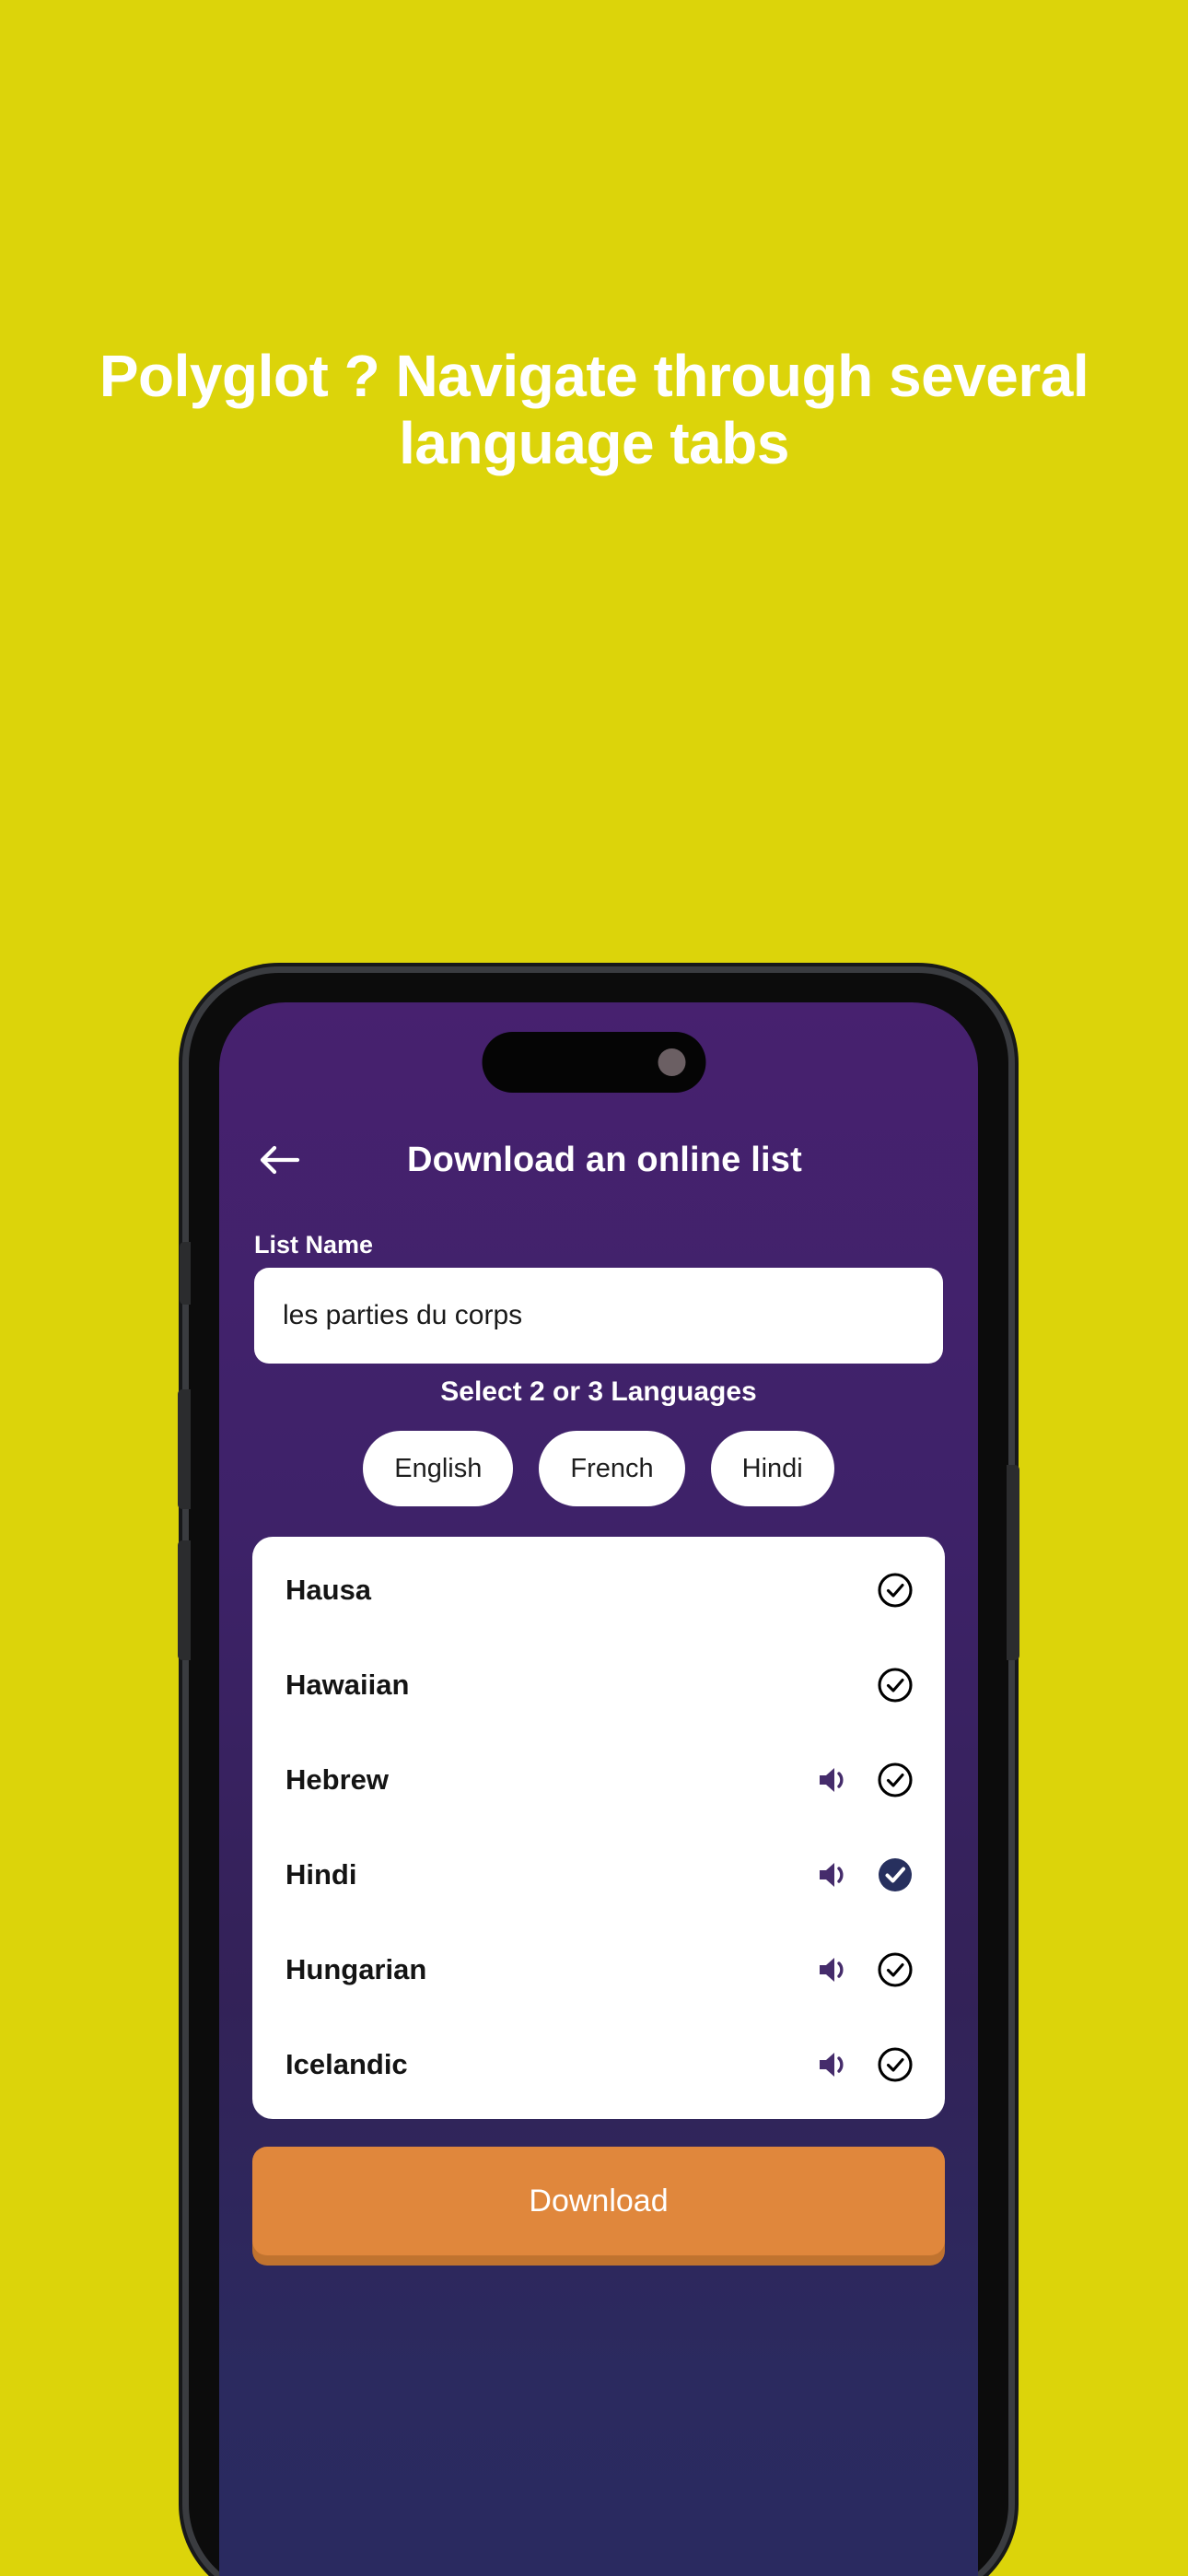 The width and height of the screenshot is (1188, 2576). I want to click on app-bar: Download an online list, so click(598, 1160).